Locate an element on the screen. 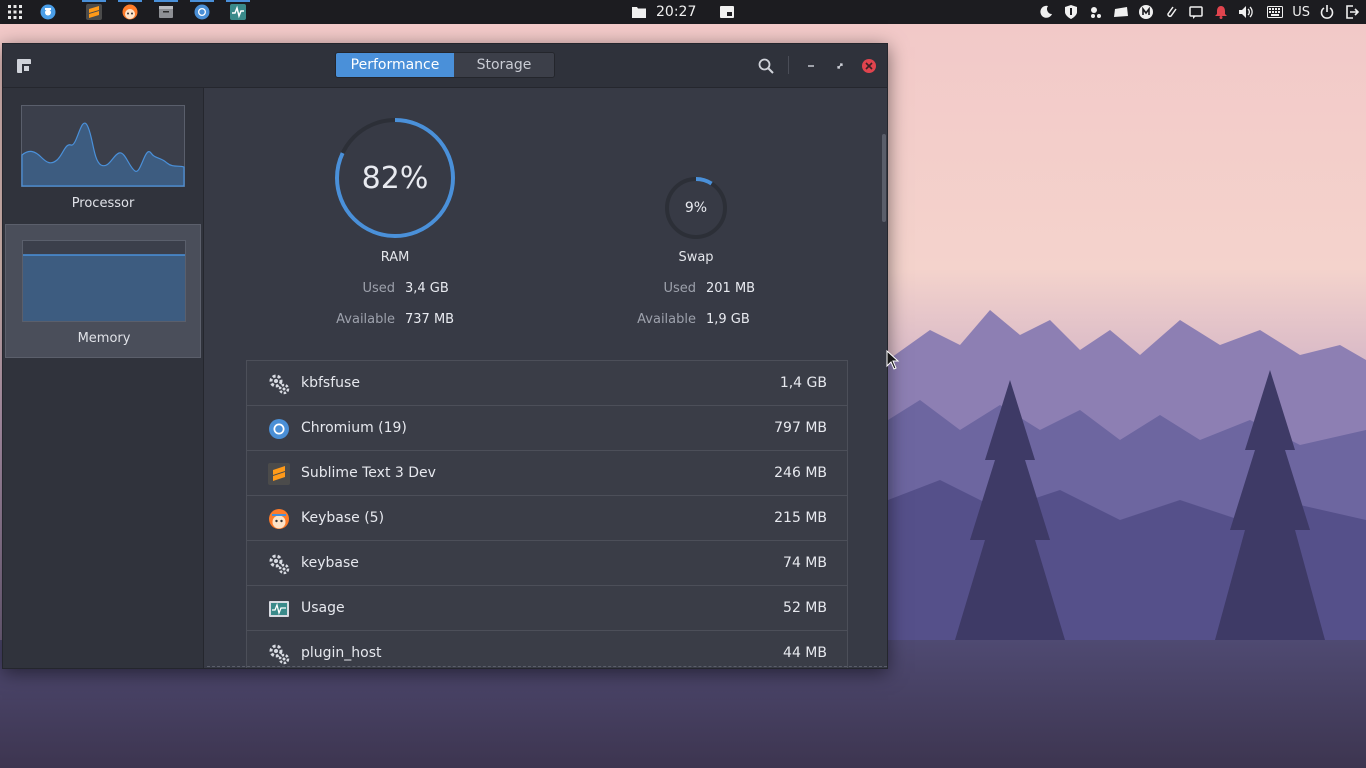  process-name: Usage is located at coordinates (323, 608).